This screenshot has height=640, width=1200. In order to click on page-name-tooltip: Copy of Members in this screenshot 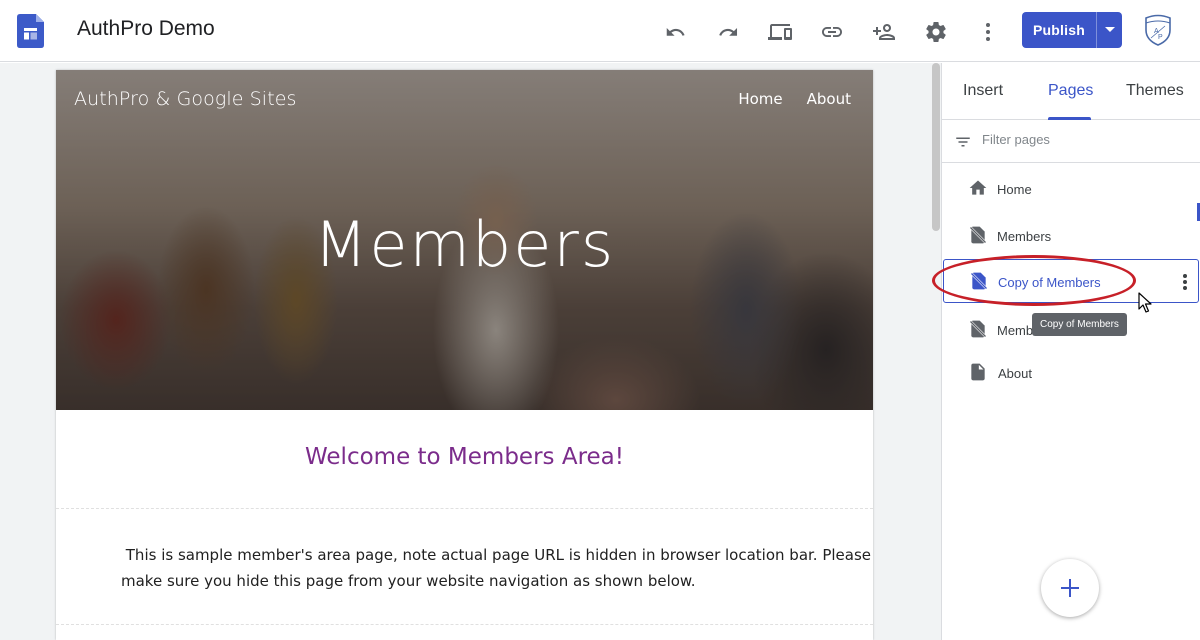, I will do `click(1079, 324)`.